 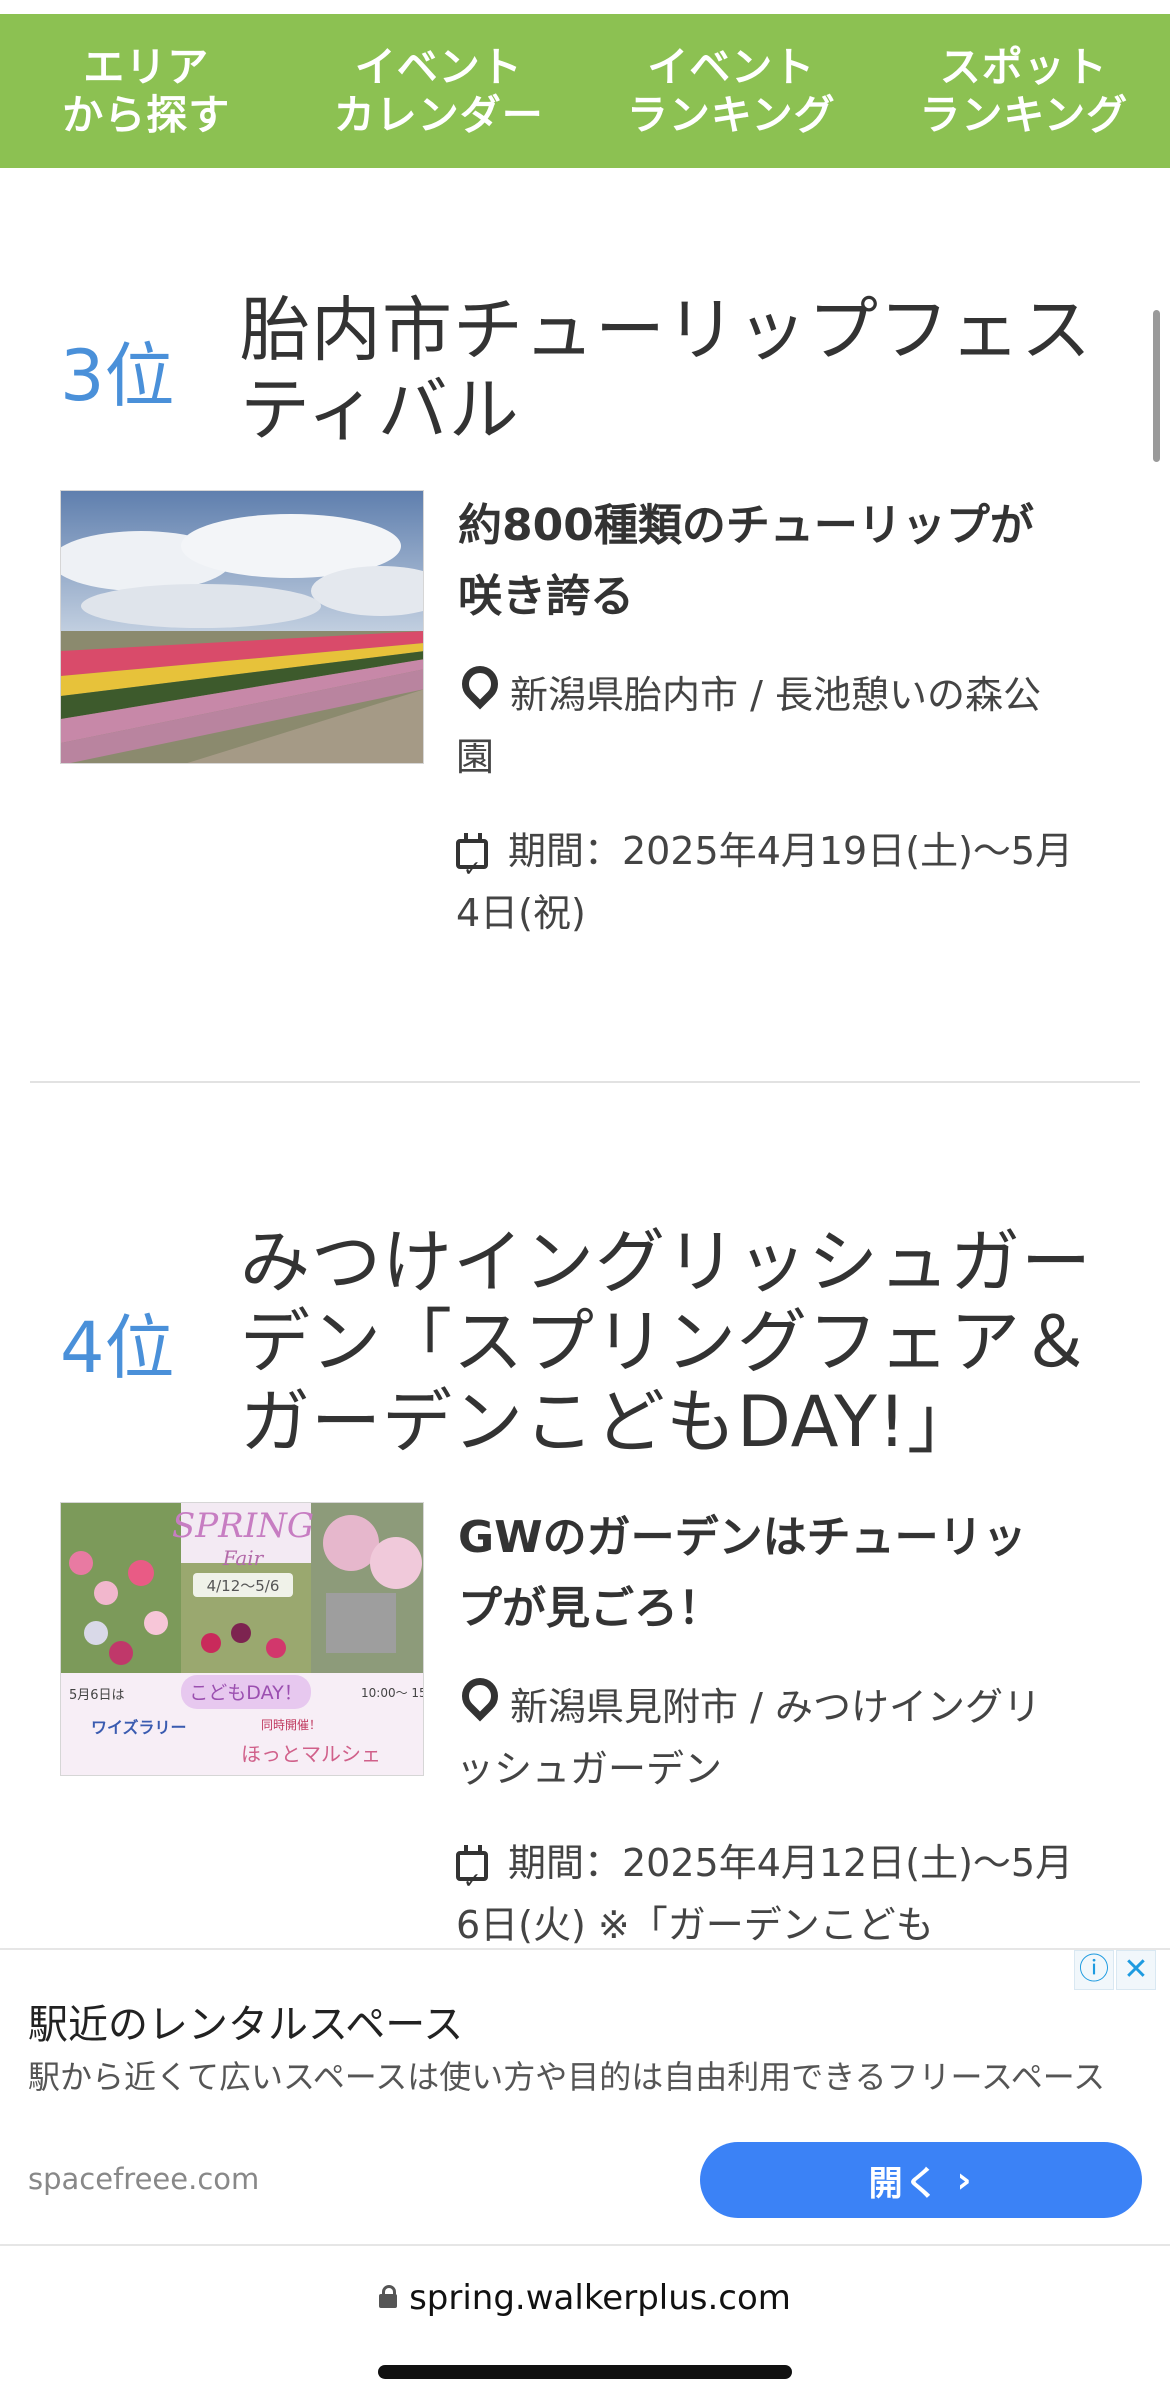 I want to click on ad-open-button: 開く ›, so click(x=921, y=2180).